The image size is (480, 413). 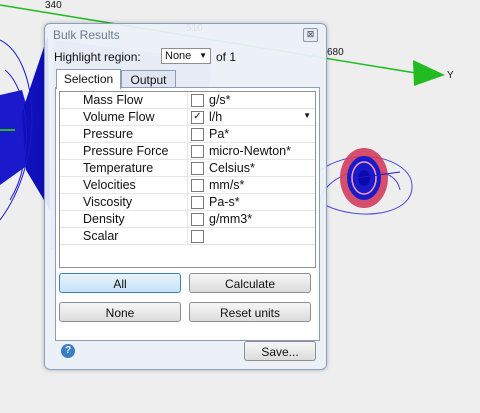 What do you see at coordinates (335, 52) in the screenshot?
I see `axis-tick-680: 680` at bounding box center [335, 52].